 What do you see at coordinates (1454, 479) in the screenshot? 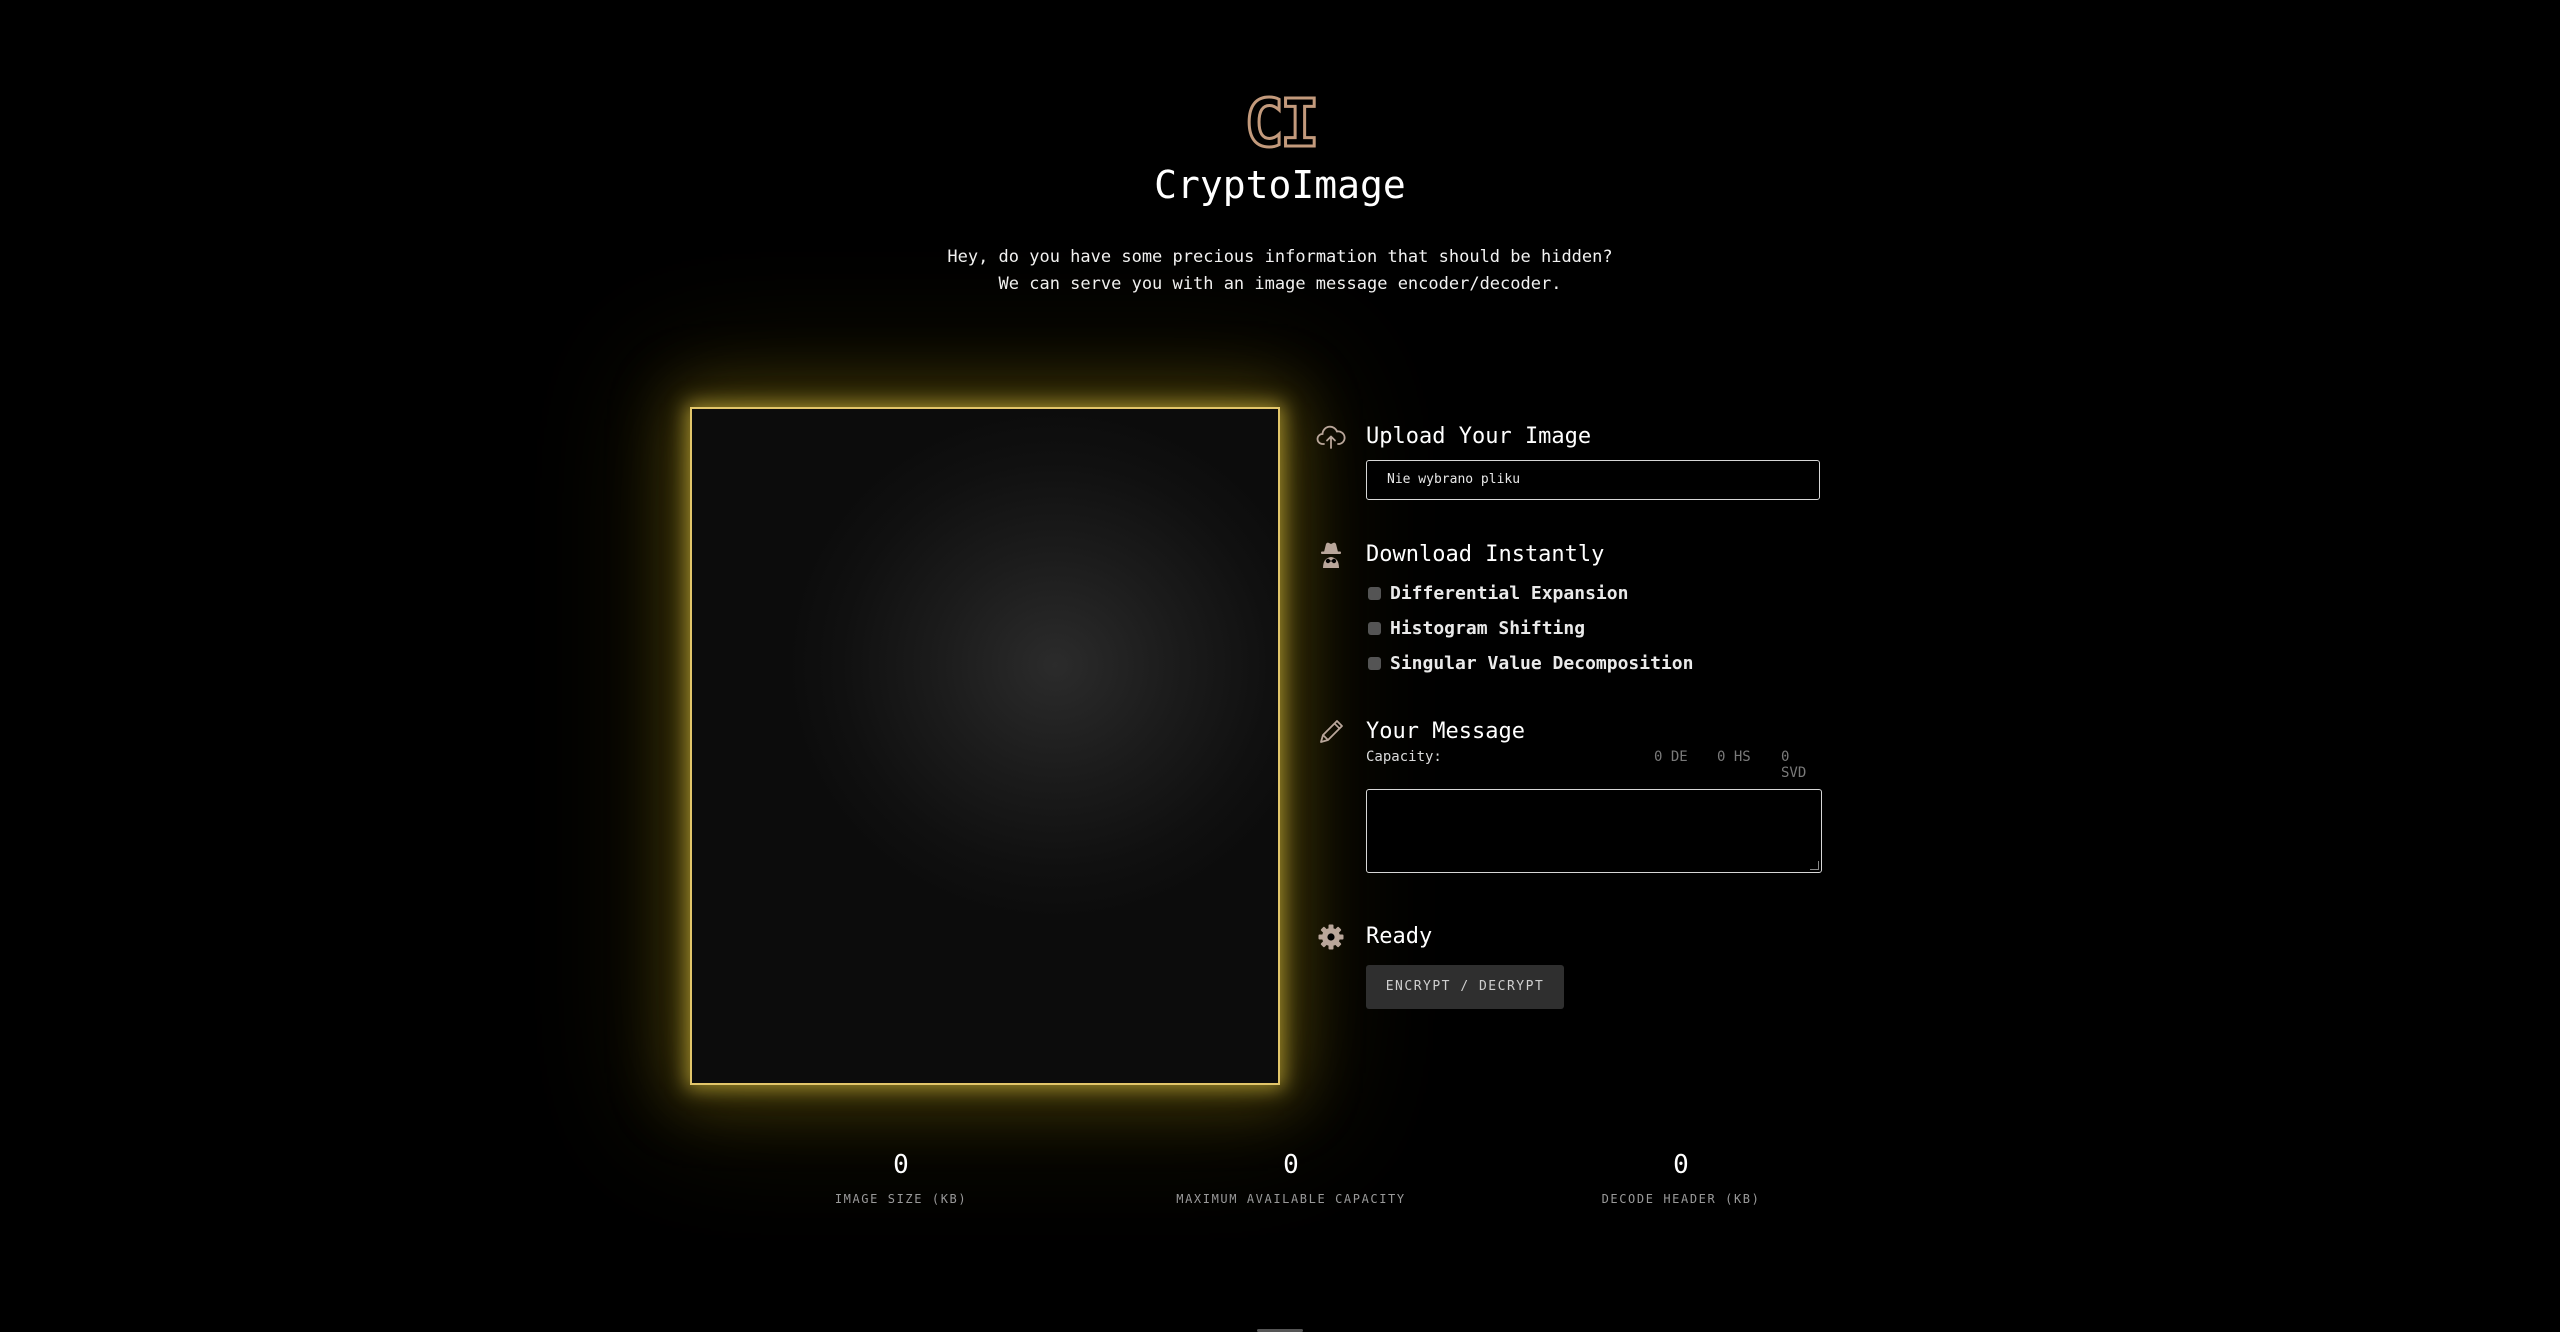
I see `file-input-status: Nie wybrano pliku` at bounding box center [1454, 479].